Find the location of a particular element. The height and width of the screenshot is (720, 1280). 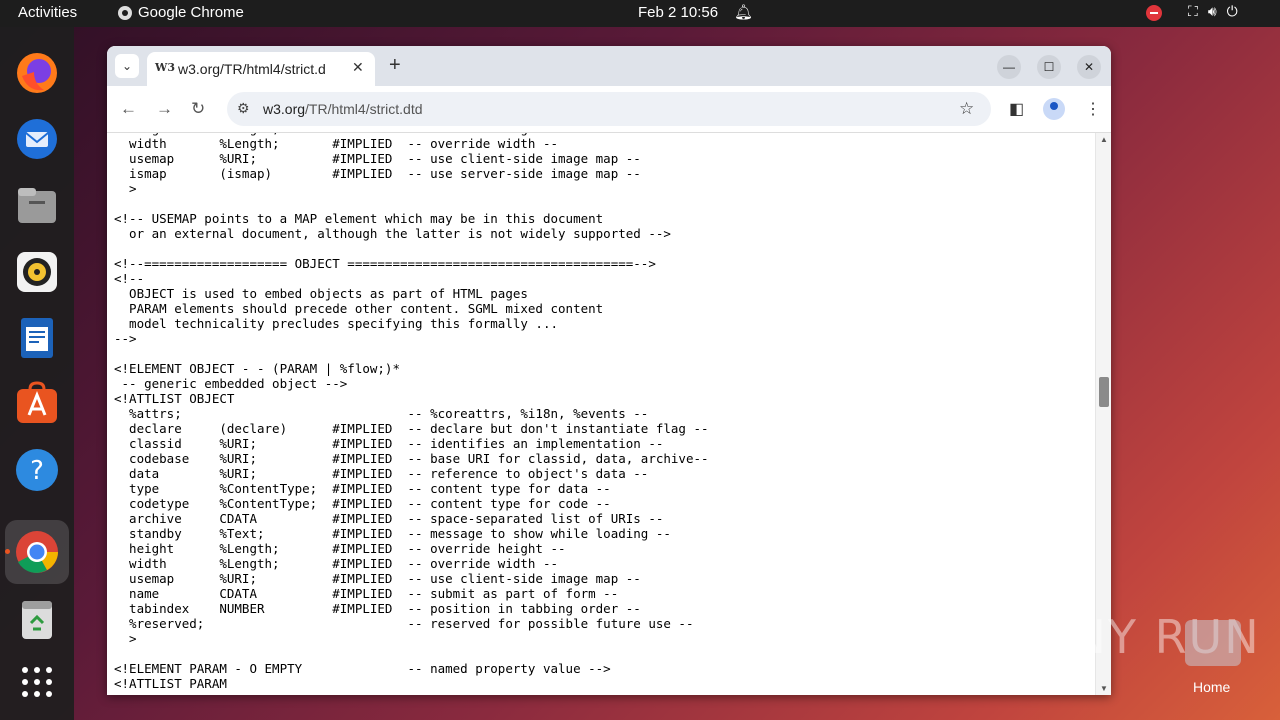

show-apps-icon is located at coordinates (37, 682).